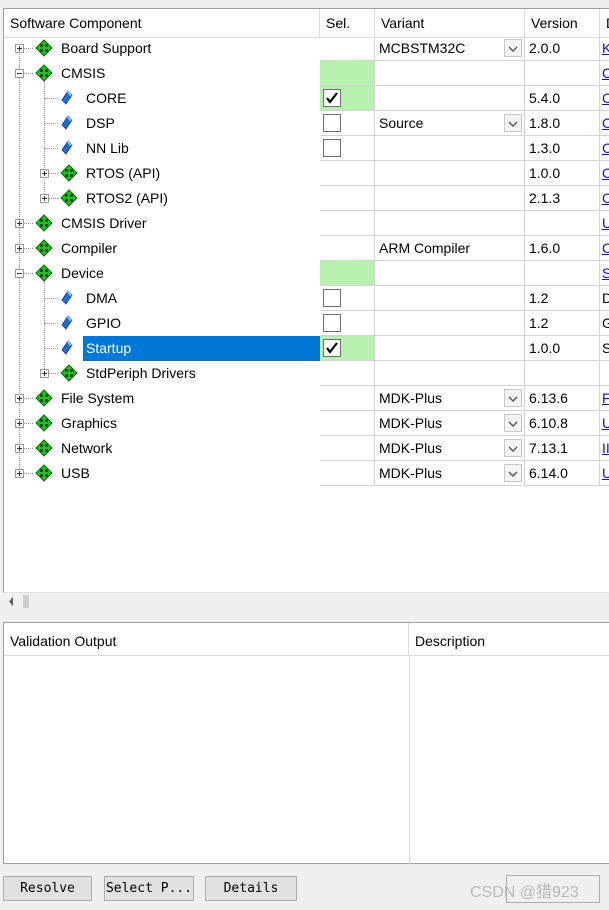 Image resolution: width=609 pixels, height=910 pixels. What do you see at coordinates (162, 298) in the screenshot?
I see `tree-node: DMA` at bounding box center [162, 298].